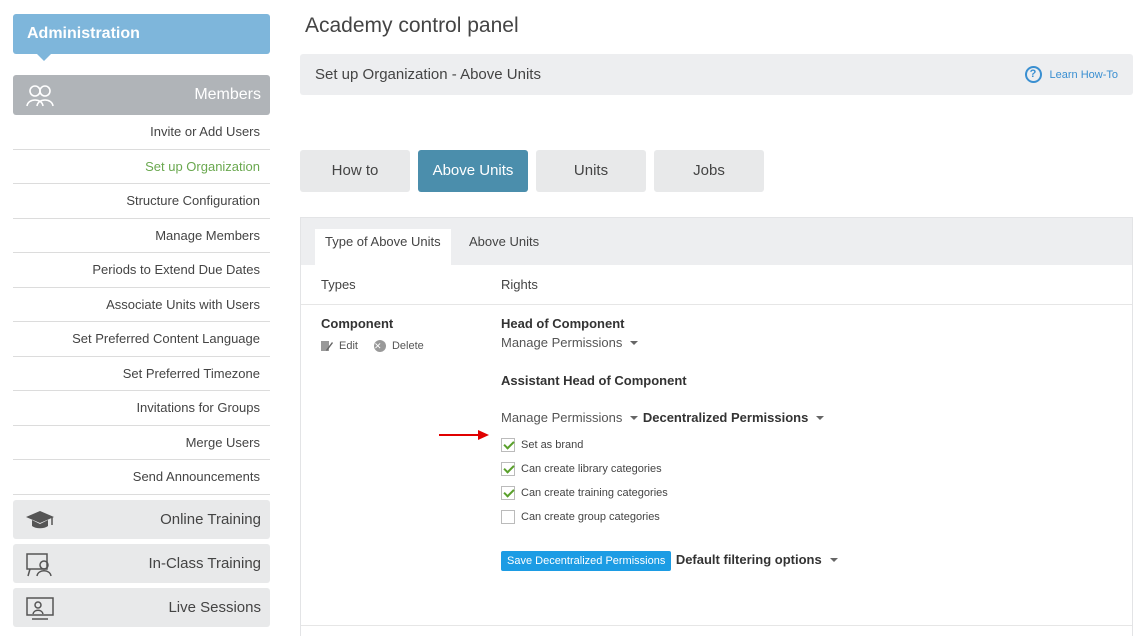 This screenshot has width=1143, height=636. I want to click on menu-item-send-announcements: Send Announcements, so click(141, 477).